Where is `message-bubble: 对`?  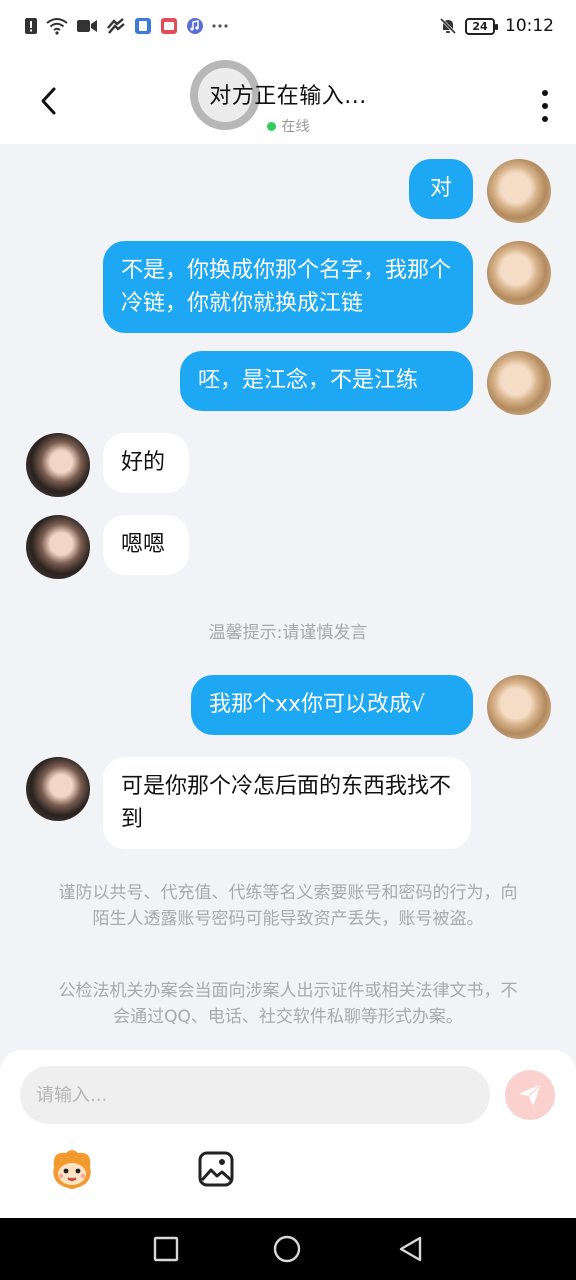 message-bubble: 对 is located at coordinates (441, 189).